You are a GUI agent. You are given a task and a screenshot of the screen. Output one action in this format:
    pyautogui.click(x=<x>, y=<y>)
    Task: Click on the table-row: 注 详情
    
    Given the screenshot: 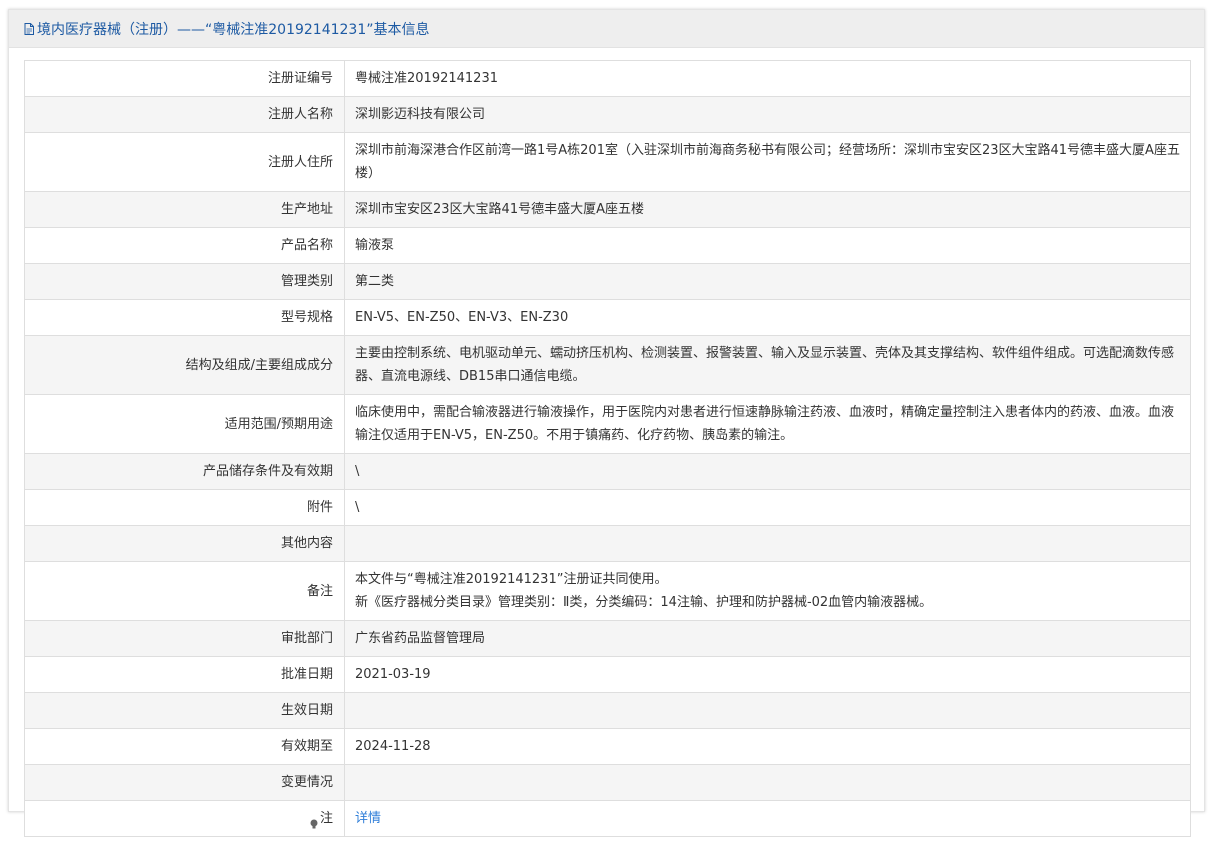 What is the action you would take?
    pyautogui.click(x=607, y=818)
    